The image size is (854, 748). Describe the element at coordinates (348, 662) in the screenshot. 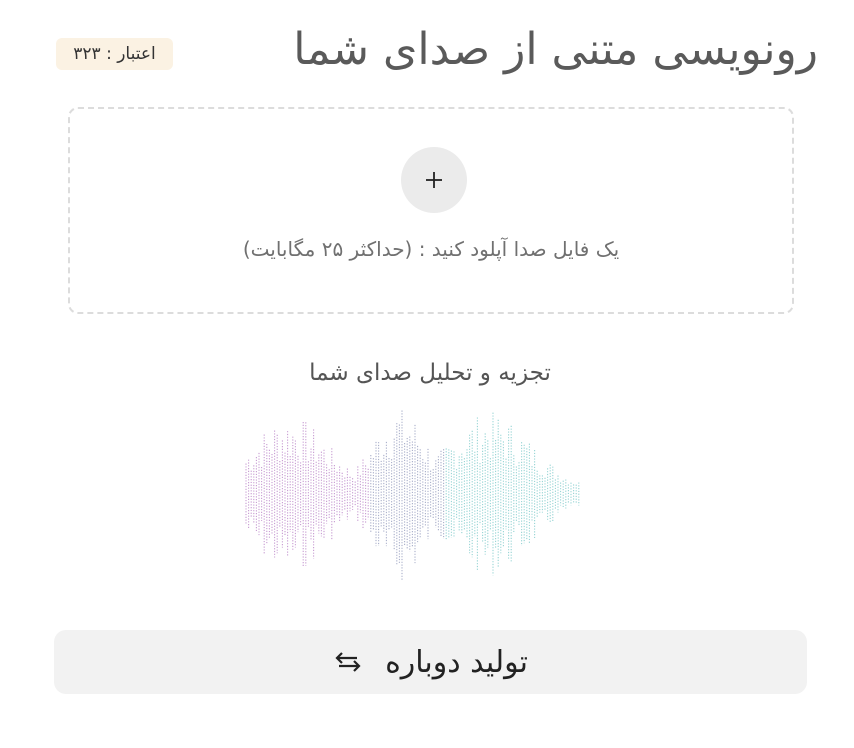

I see `swap-arrows-icon` at that location.